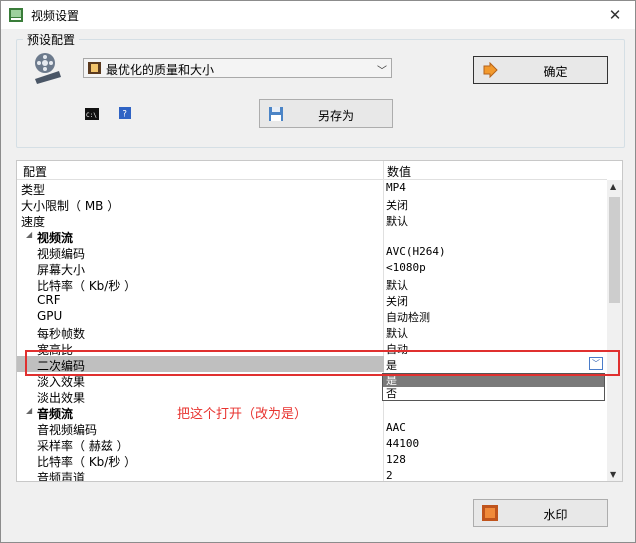 The height and width of the screenshot is (543, 636). I want to click on help-icon: ?, so click(125, 113).